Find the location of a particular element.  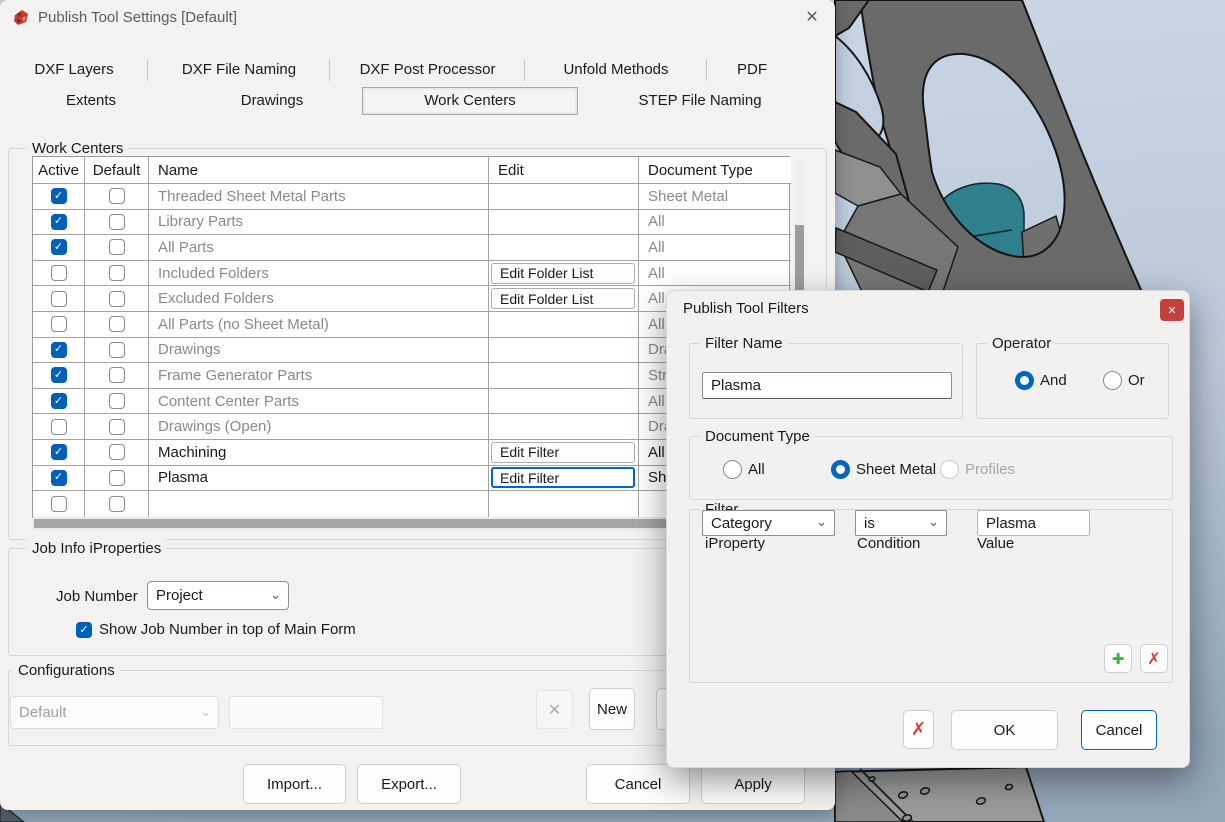

delete-filter-button: ✗ is located at coordinates (918, 729).